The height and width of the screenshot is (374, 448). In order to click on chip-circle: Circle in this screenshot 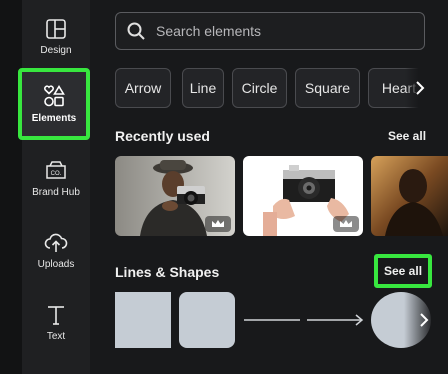, I will do `click(259, 88)`.